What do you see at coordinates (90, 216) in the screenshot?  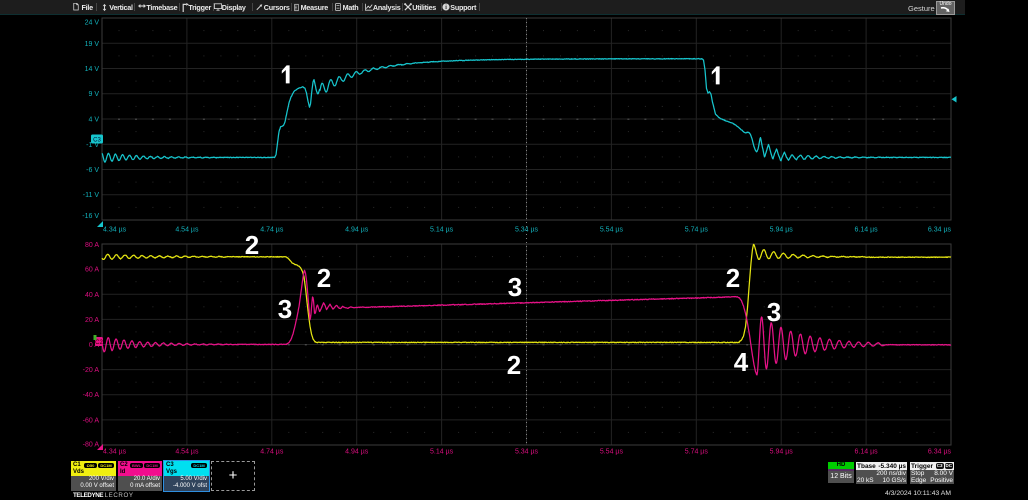 I see `svg-text: -16 V` at bounding box center [90, 216].